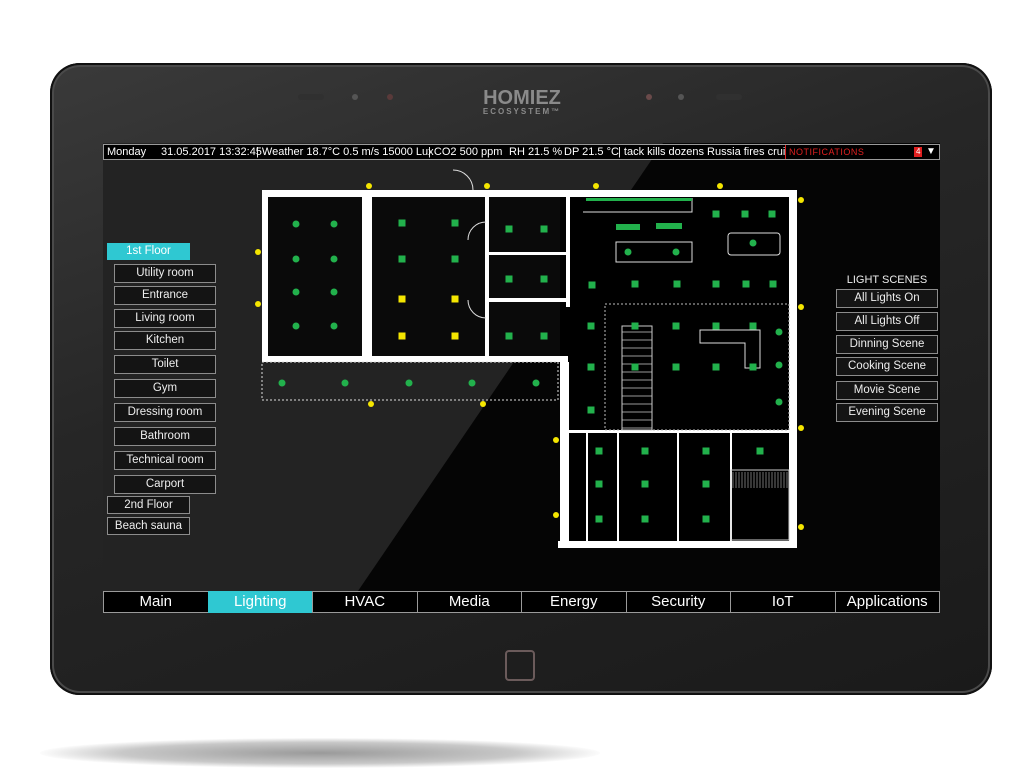  What do you see at coordinates (782, 602) in the screenshot?
I see `tab-iot: IoT` at bounding box center [782, 602].